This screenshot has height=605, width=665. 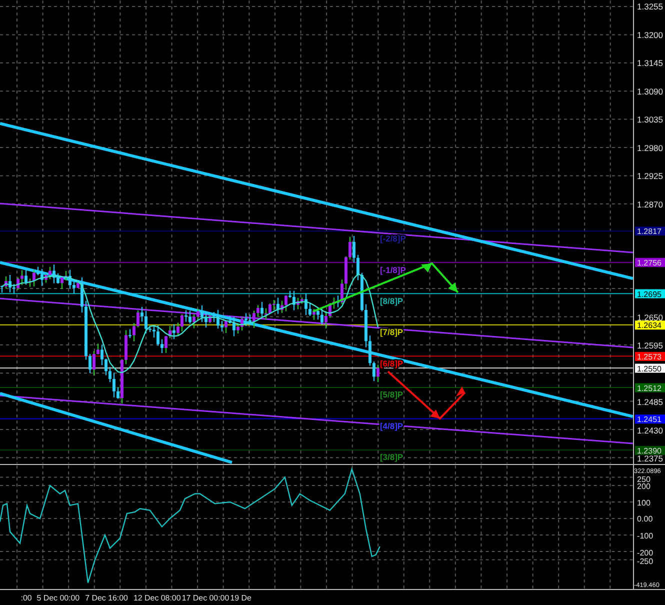 I want to click on price-label: 1.2485, so click(x=649, y=402).